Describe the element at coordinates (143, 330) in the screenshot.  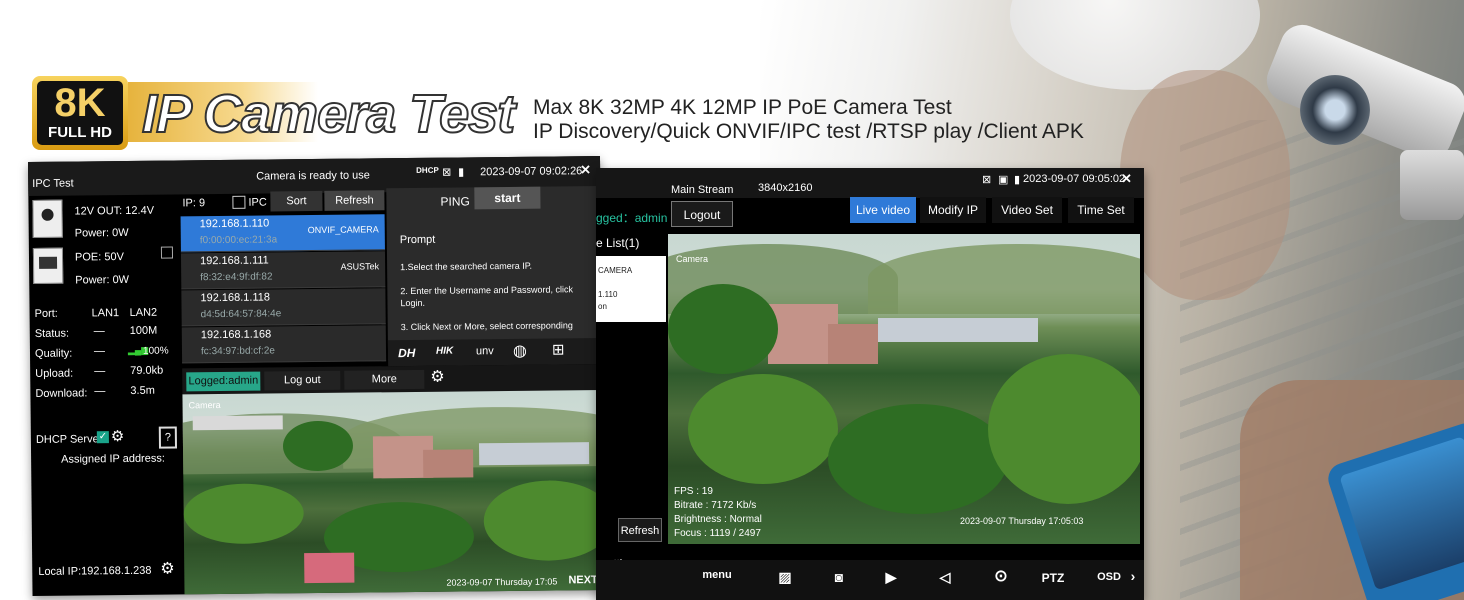
I see `row-lan2: 100M` at that location.